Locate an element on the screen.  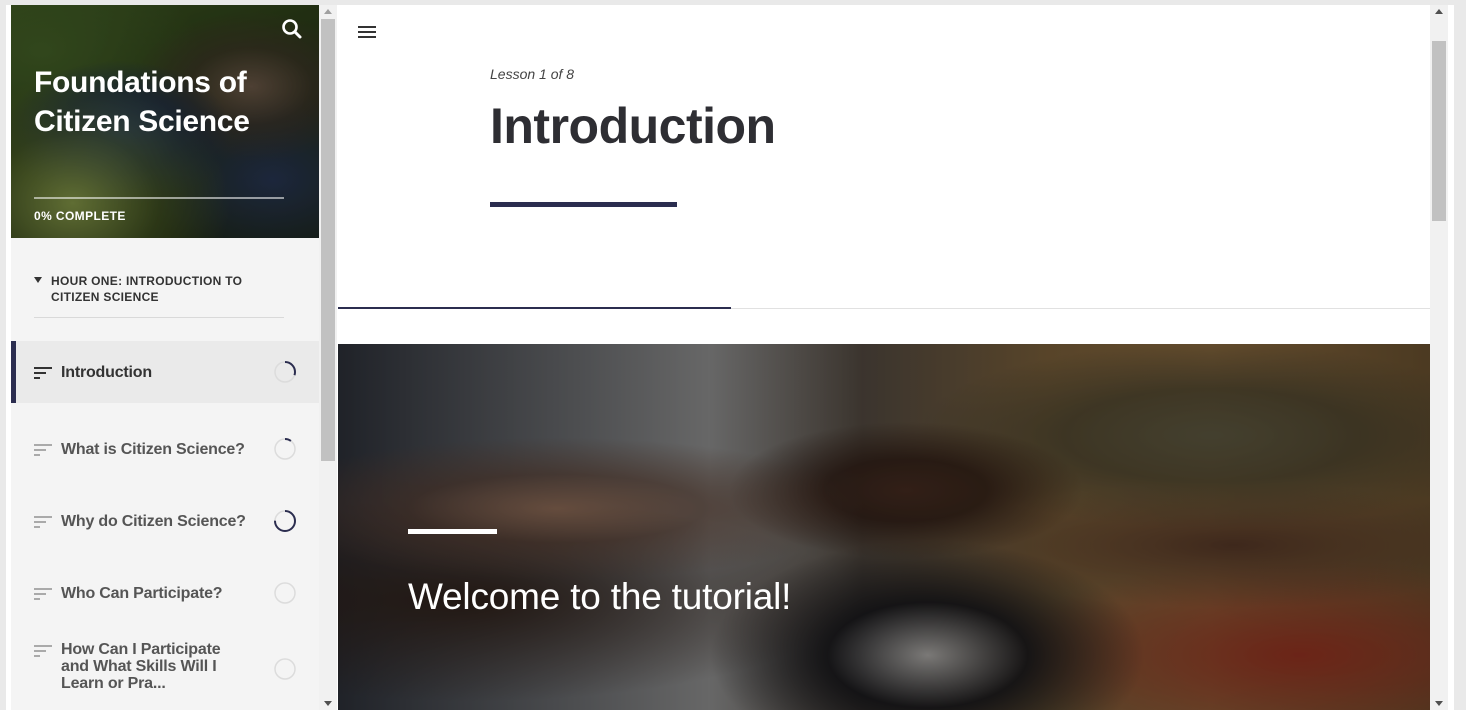
hero-accent-bar is located at coordinates (452, 531).